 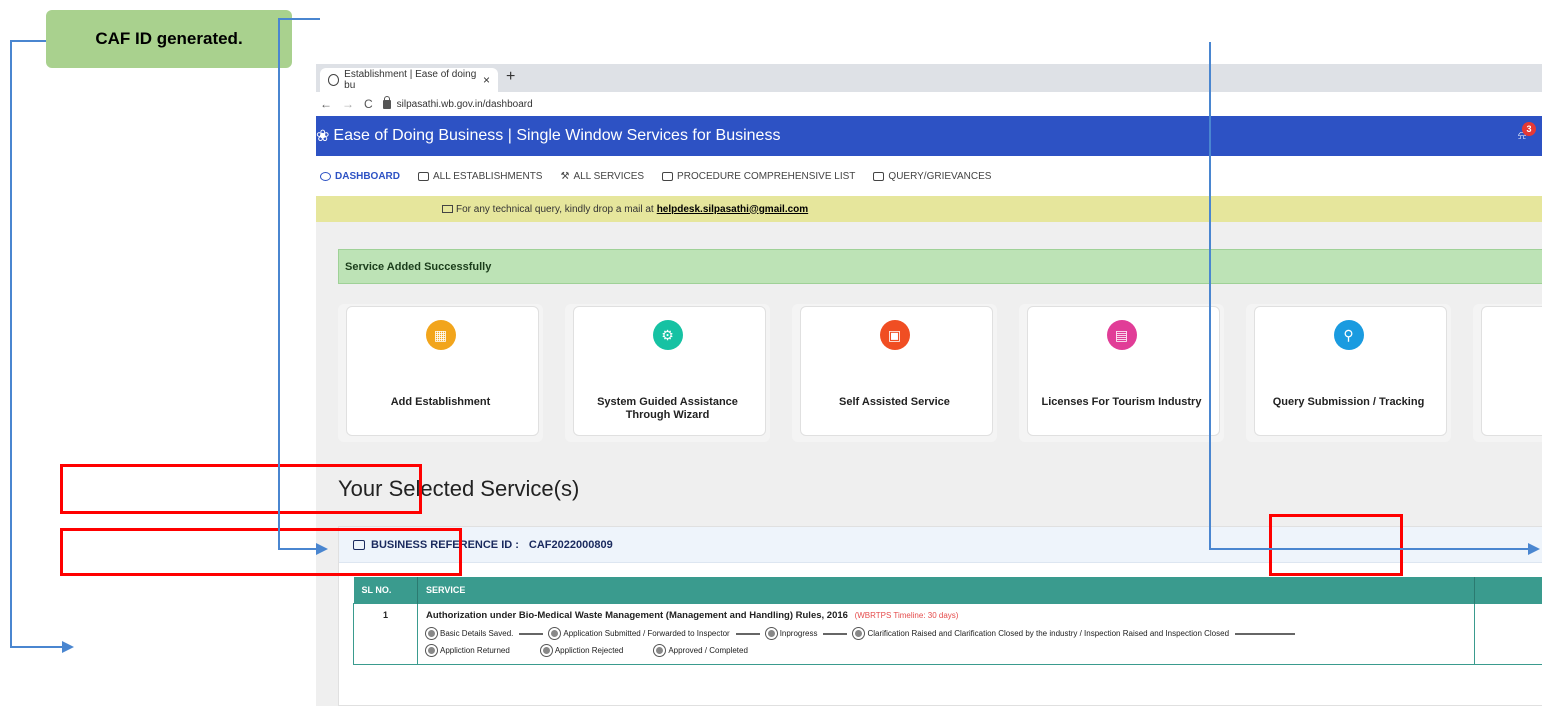 I want to click on card-tourism-licenses: ▤ Licenses For Tourism Industry, so click(x=1121, y=373).